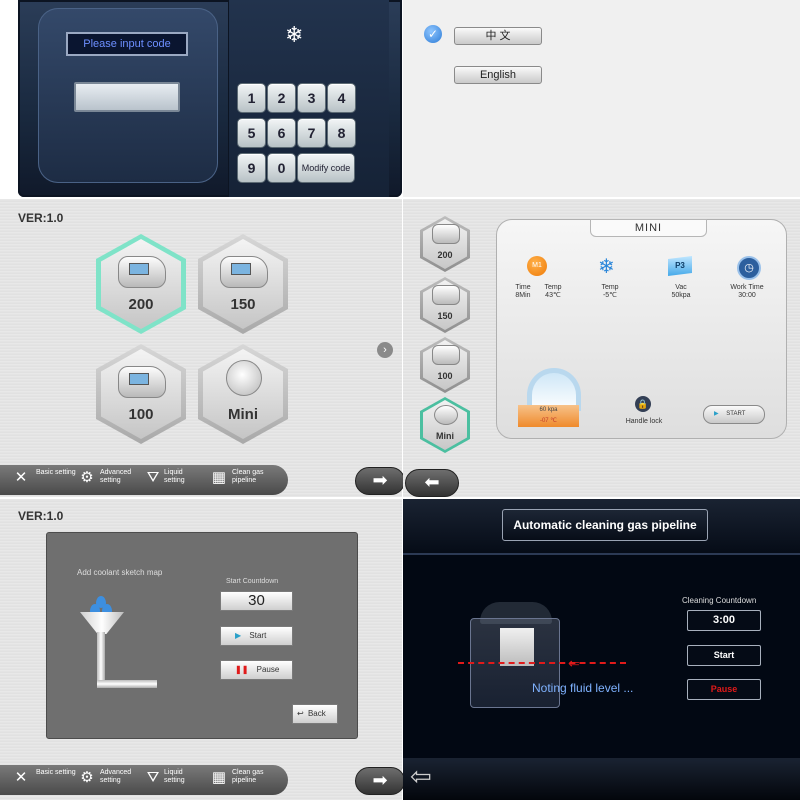  Describe the element at coordinates (523, 287) in the screenshot. I see `param-time-label: Time` at that location.